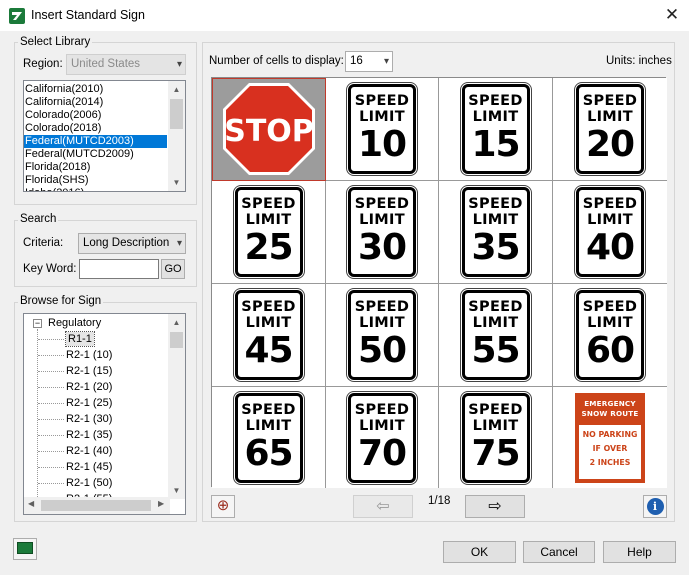 The height and width of the screenshot is (575, 689). Describe the element at coordinates (382, 247) in the screenshot. I see `speed-value: 30` at that location.